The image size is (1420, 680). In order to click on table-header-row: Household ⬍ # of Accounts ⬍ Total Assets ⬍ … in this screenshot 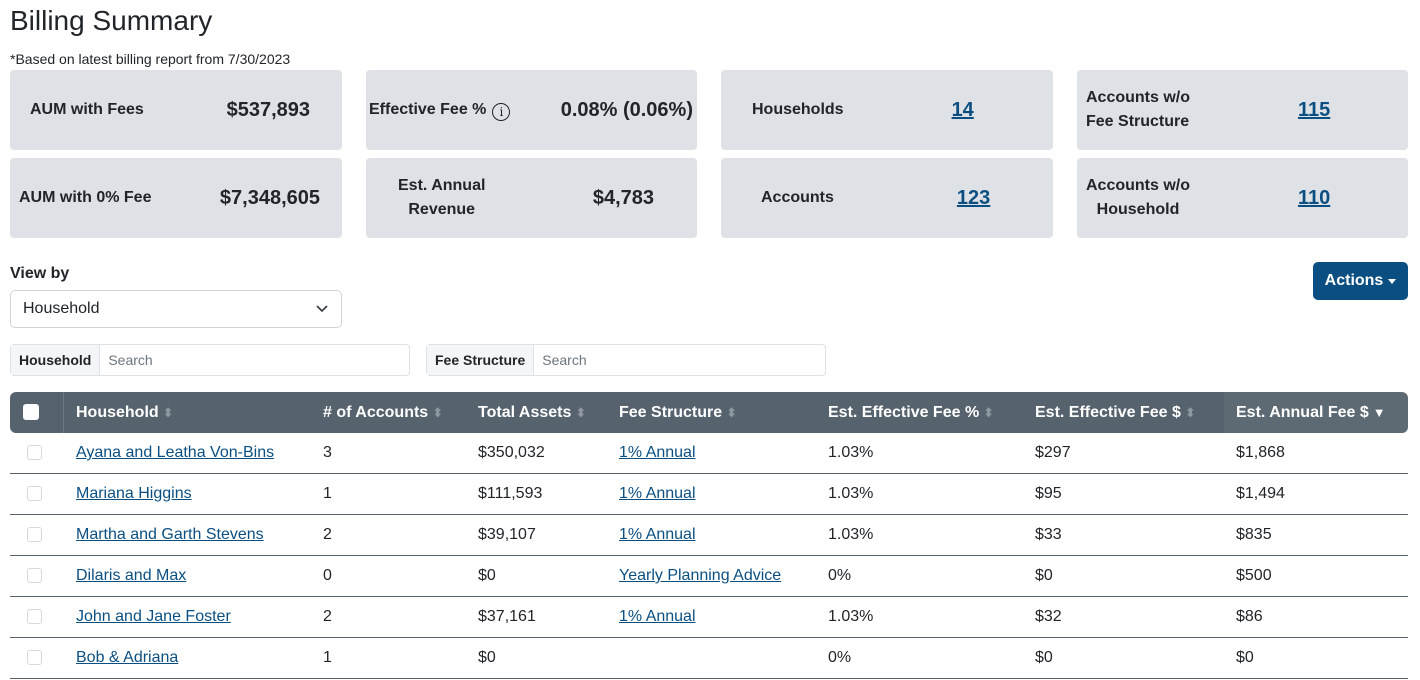, I will do `click(709, 412)`.